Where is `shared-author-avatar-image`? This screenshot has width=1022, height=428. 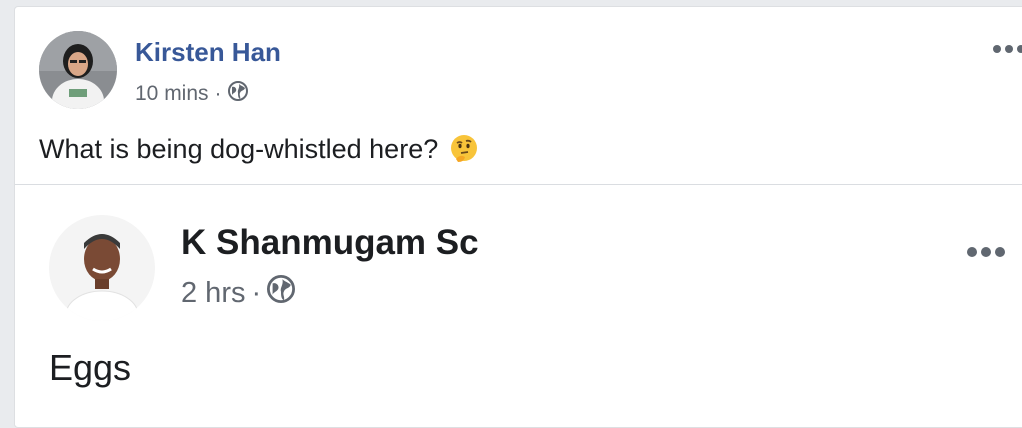
shared-author-avatar-image is located at coordinates (102, 268).